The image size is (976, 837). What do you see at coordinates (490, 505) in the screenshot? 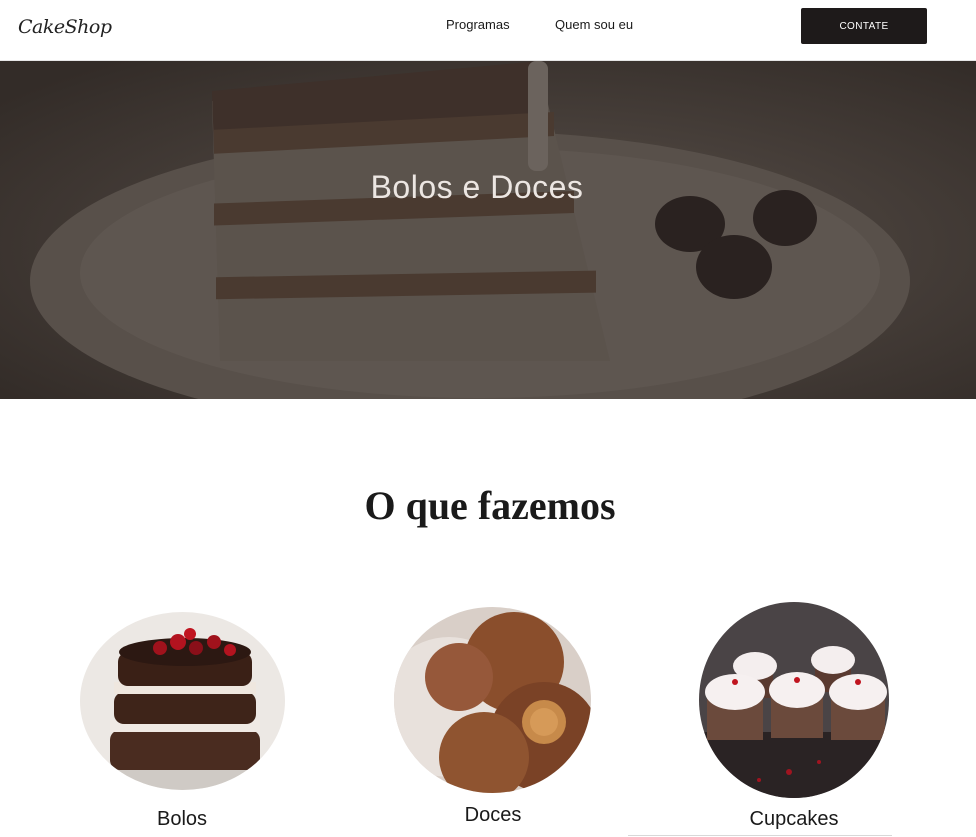
I see `section-title: O que fazemos` at bounding box center [490, 505].